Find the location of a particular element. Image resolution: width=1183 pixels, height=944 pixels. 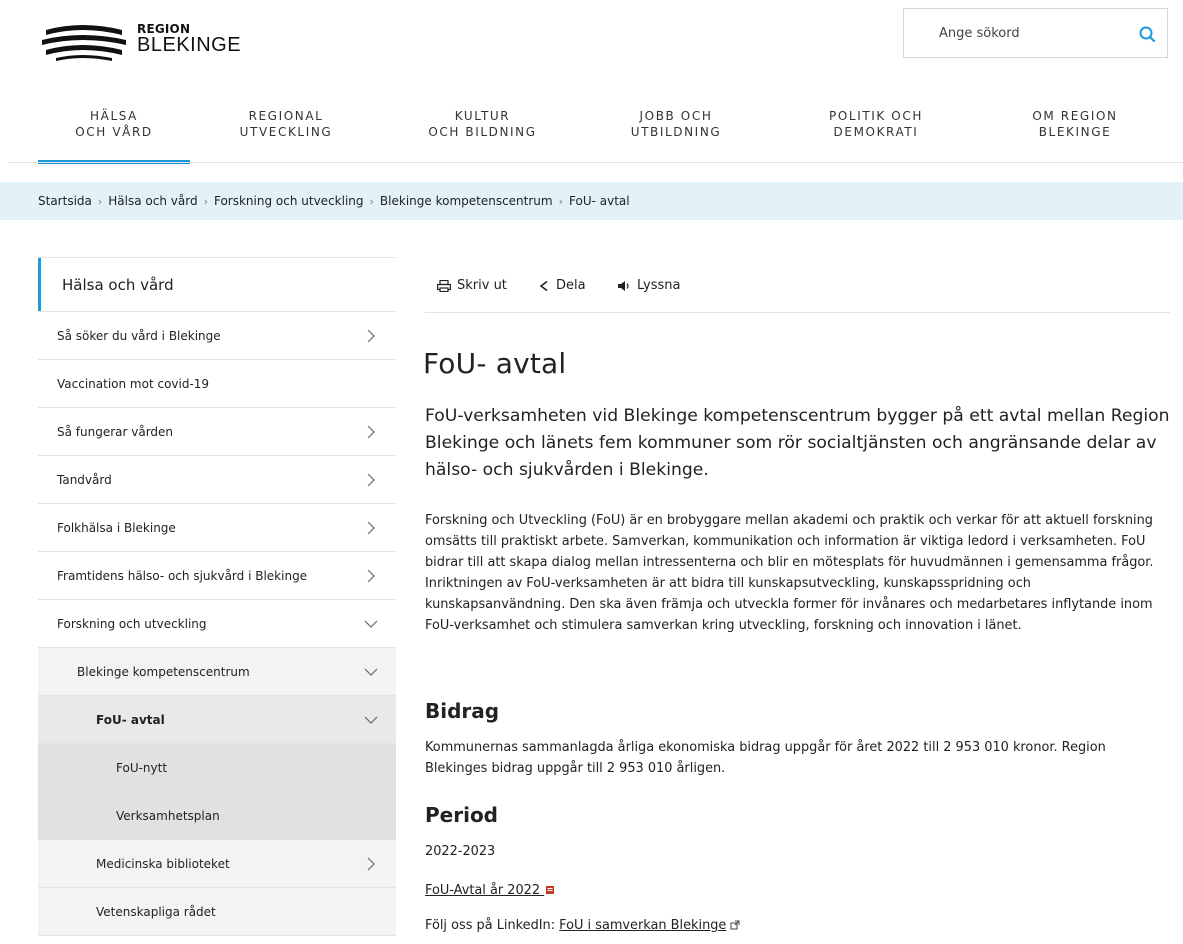

page-tools: Skriv ut Dela Lyssna is located at coordinates (797, 285).